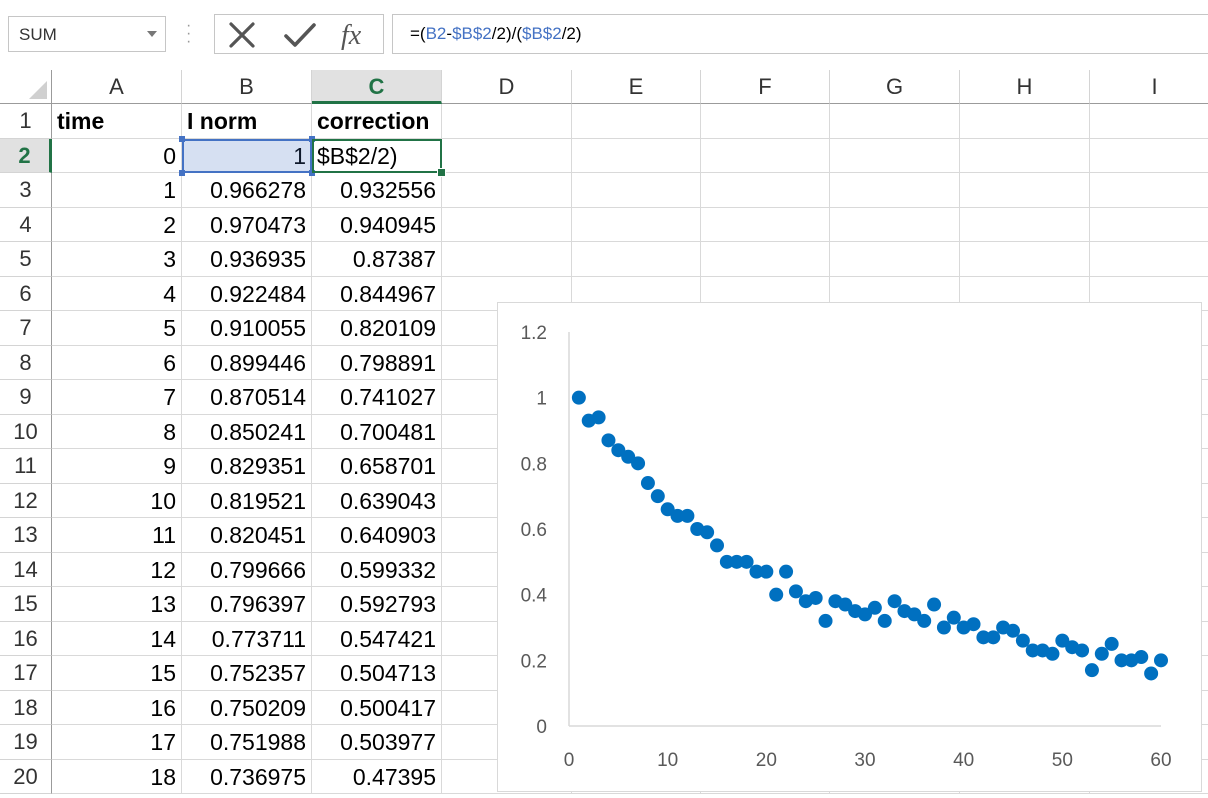 The height and width of the screenshot is (798, 1208). What do you see at coordinates (247, 431) in the screenshot?
I see `cell-b10: 0.850241` at bounding box center [247, 431].